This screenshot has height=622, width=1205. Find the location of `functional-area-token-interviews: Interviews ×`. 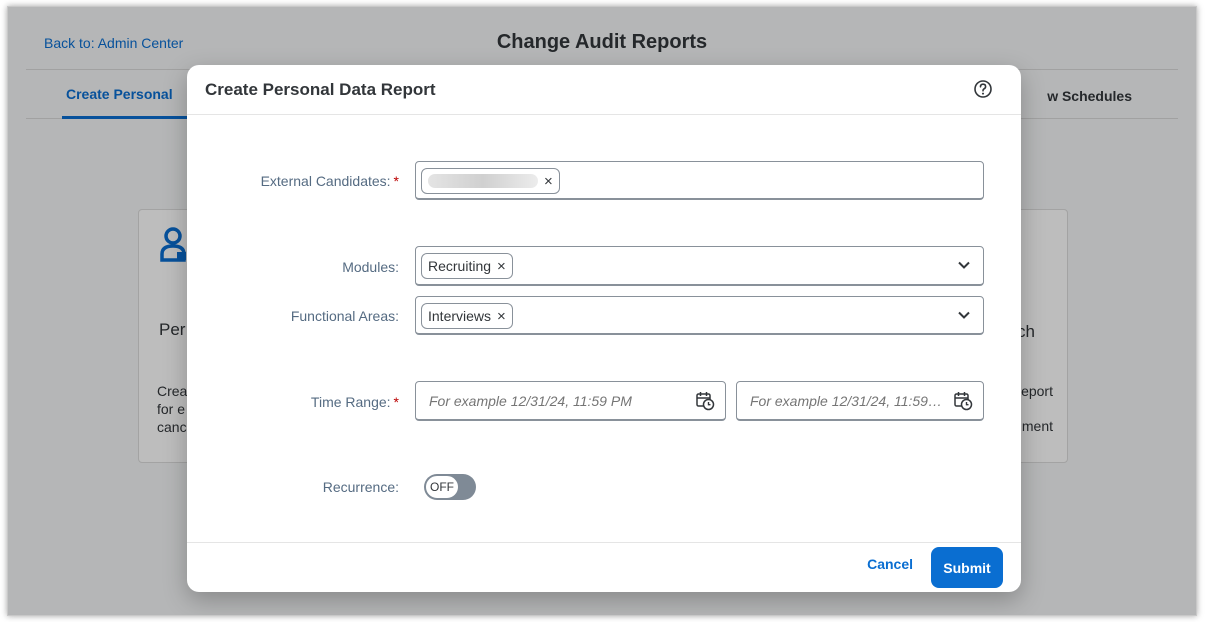

functional-area-token-interviews: Interviews × is located at coordinates (467, 316).